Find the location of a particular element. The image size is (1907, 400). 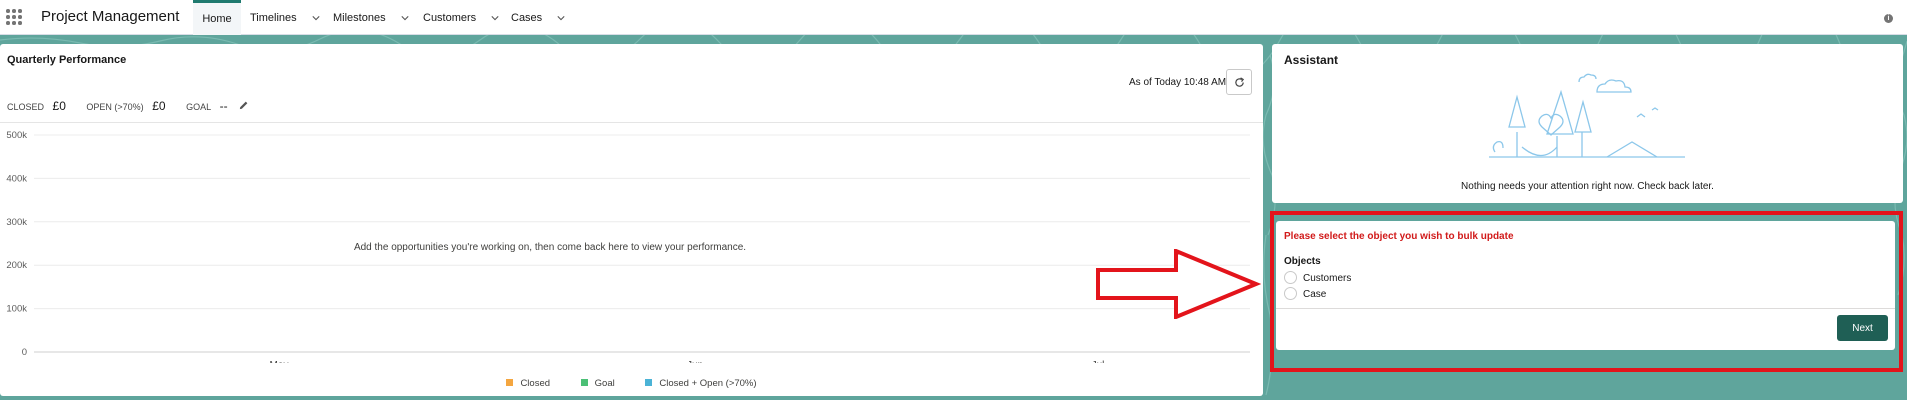

card-title: Assistant is located at coordinates (1311, 60).